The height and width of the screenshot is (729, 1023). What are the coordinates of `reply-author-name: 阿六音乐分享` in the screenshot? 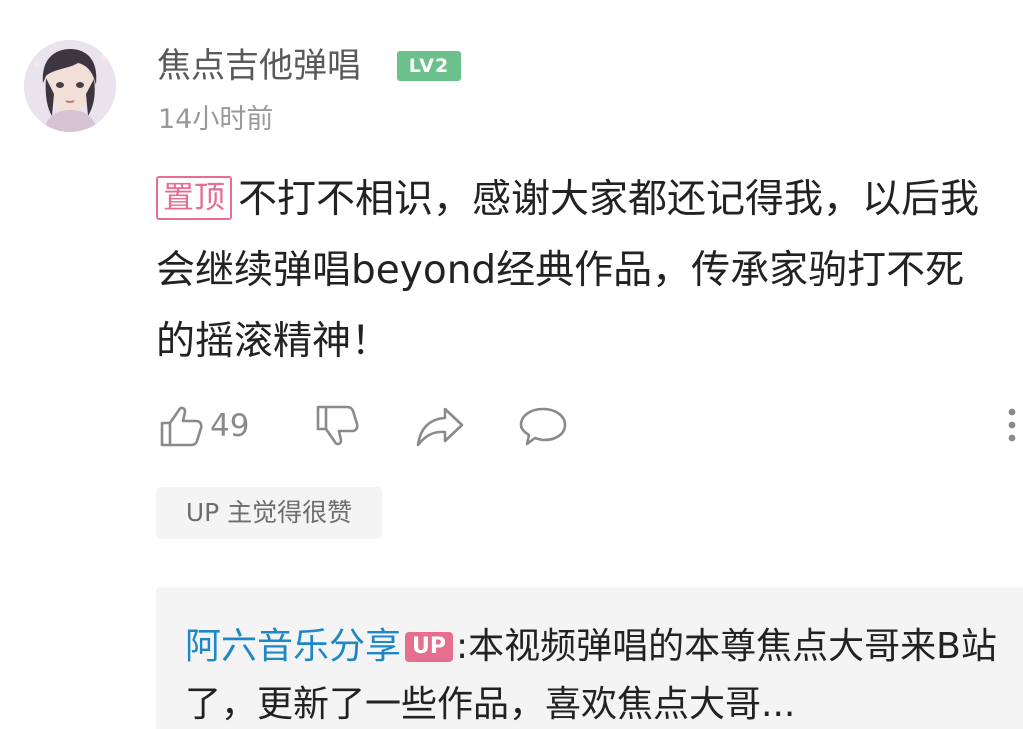 It's located at (293, 646).